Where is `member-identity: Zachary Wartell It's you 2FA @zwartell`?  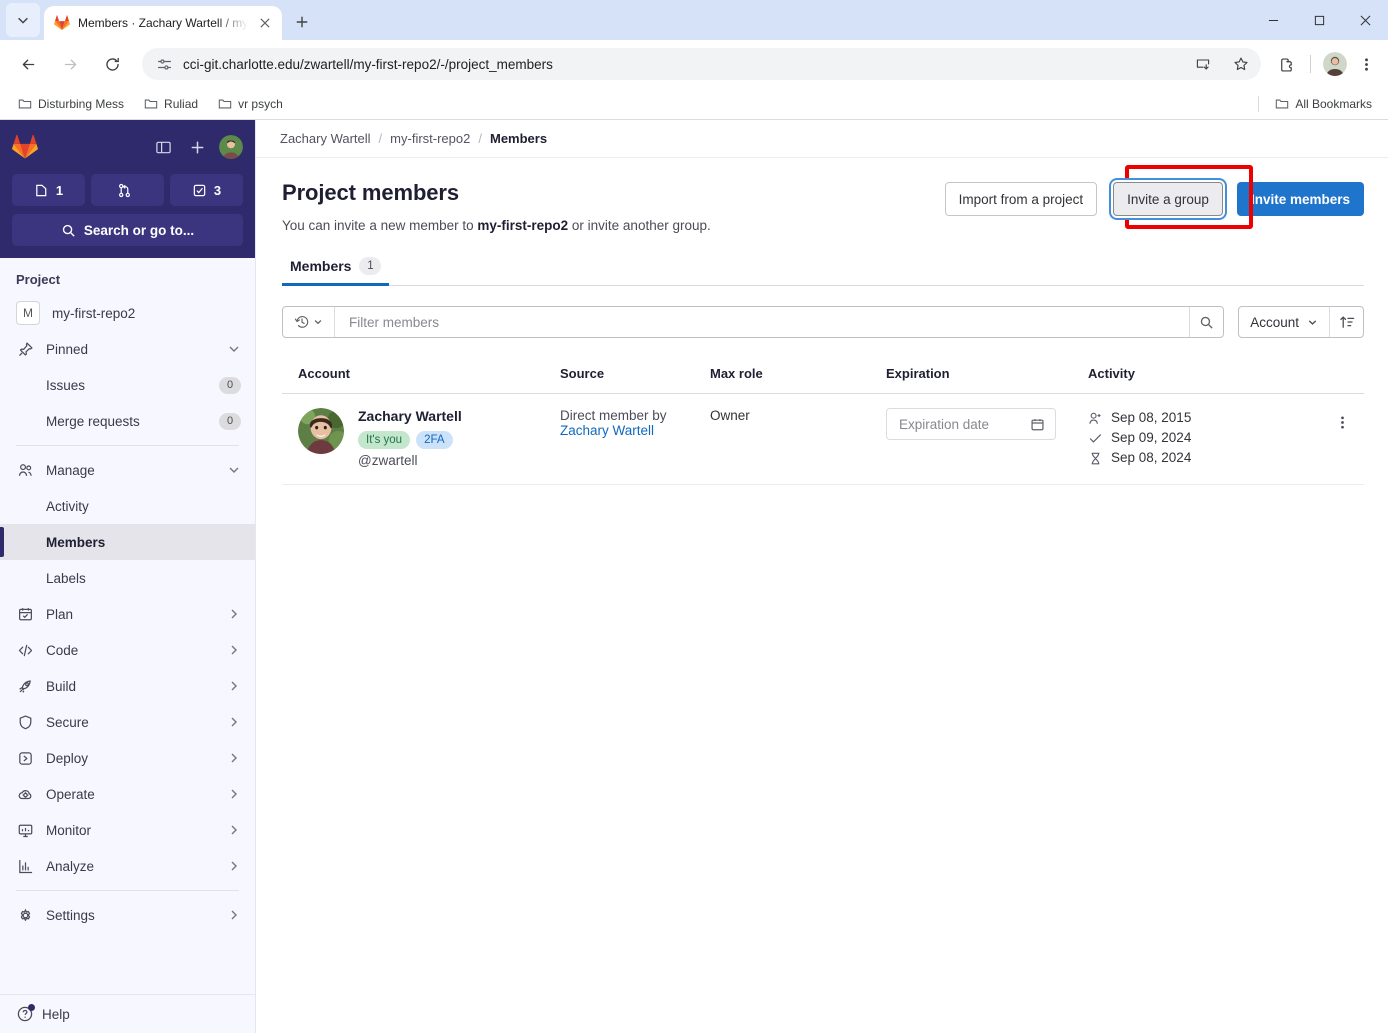
member-identity: Zachary Wartell It's you 2FA @zwartell is located at coordinates (417, 438).